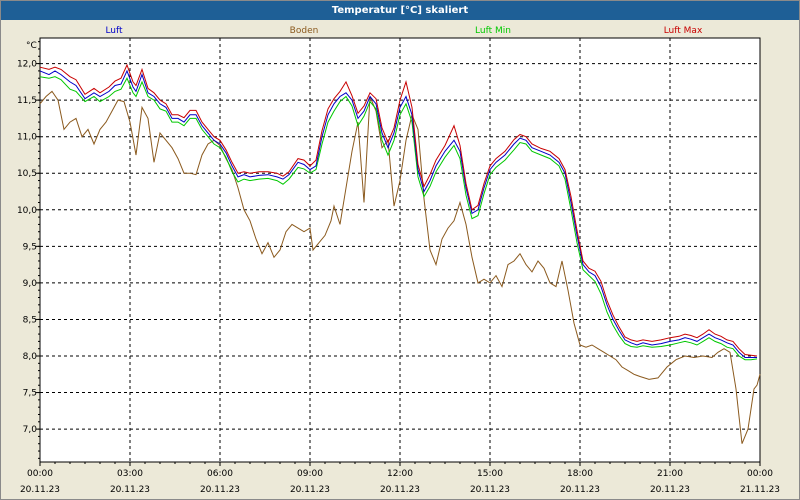  Describe the element at coordinates (490, 474) in the screenshot. I see `x-tick-time: 15:00` at that location.